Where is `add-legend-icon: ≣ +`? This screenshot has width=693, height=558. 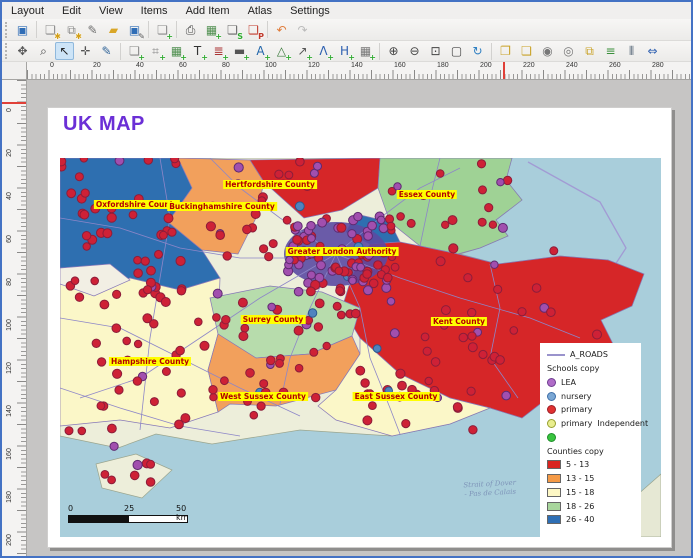
add-legend-icon: ≣ + is located at coordinates (219, 52).